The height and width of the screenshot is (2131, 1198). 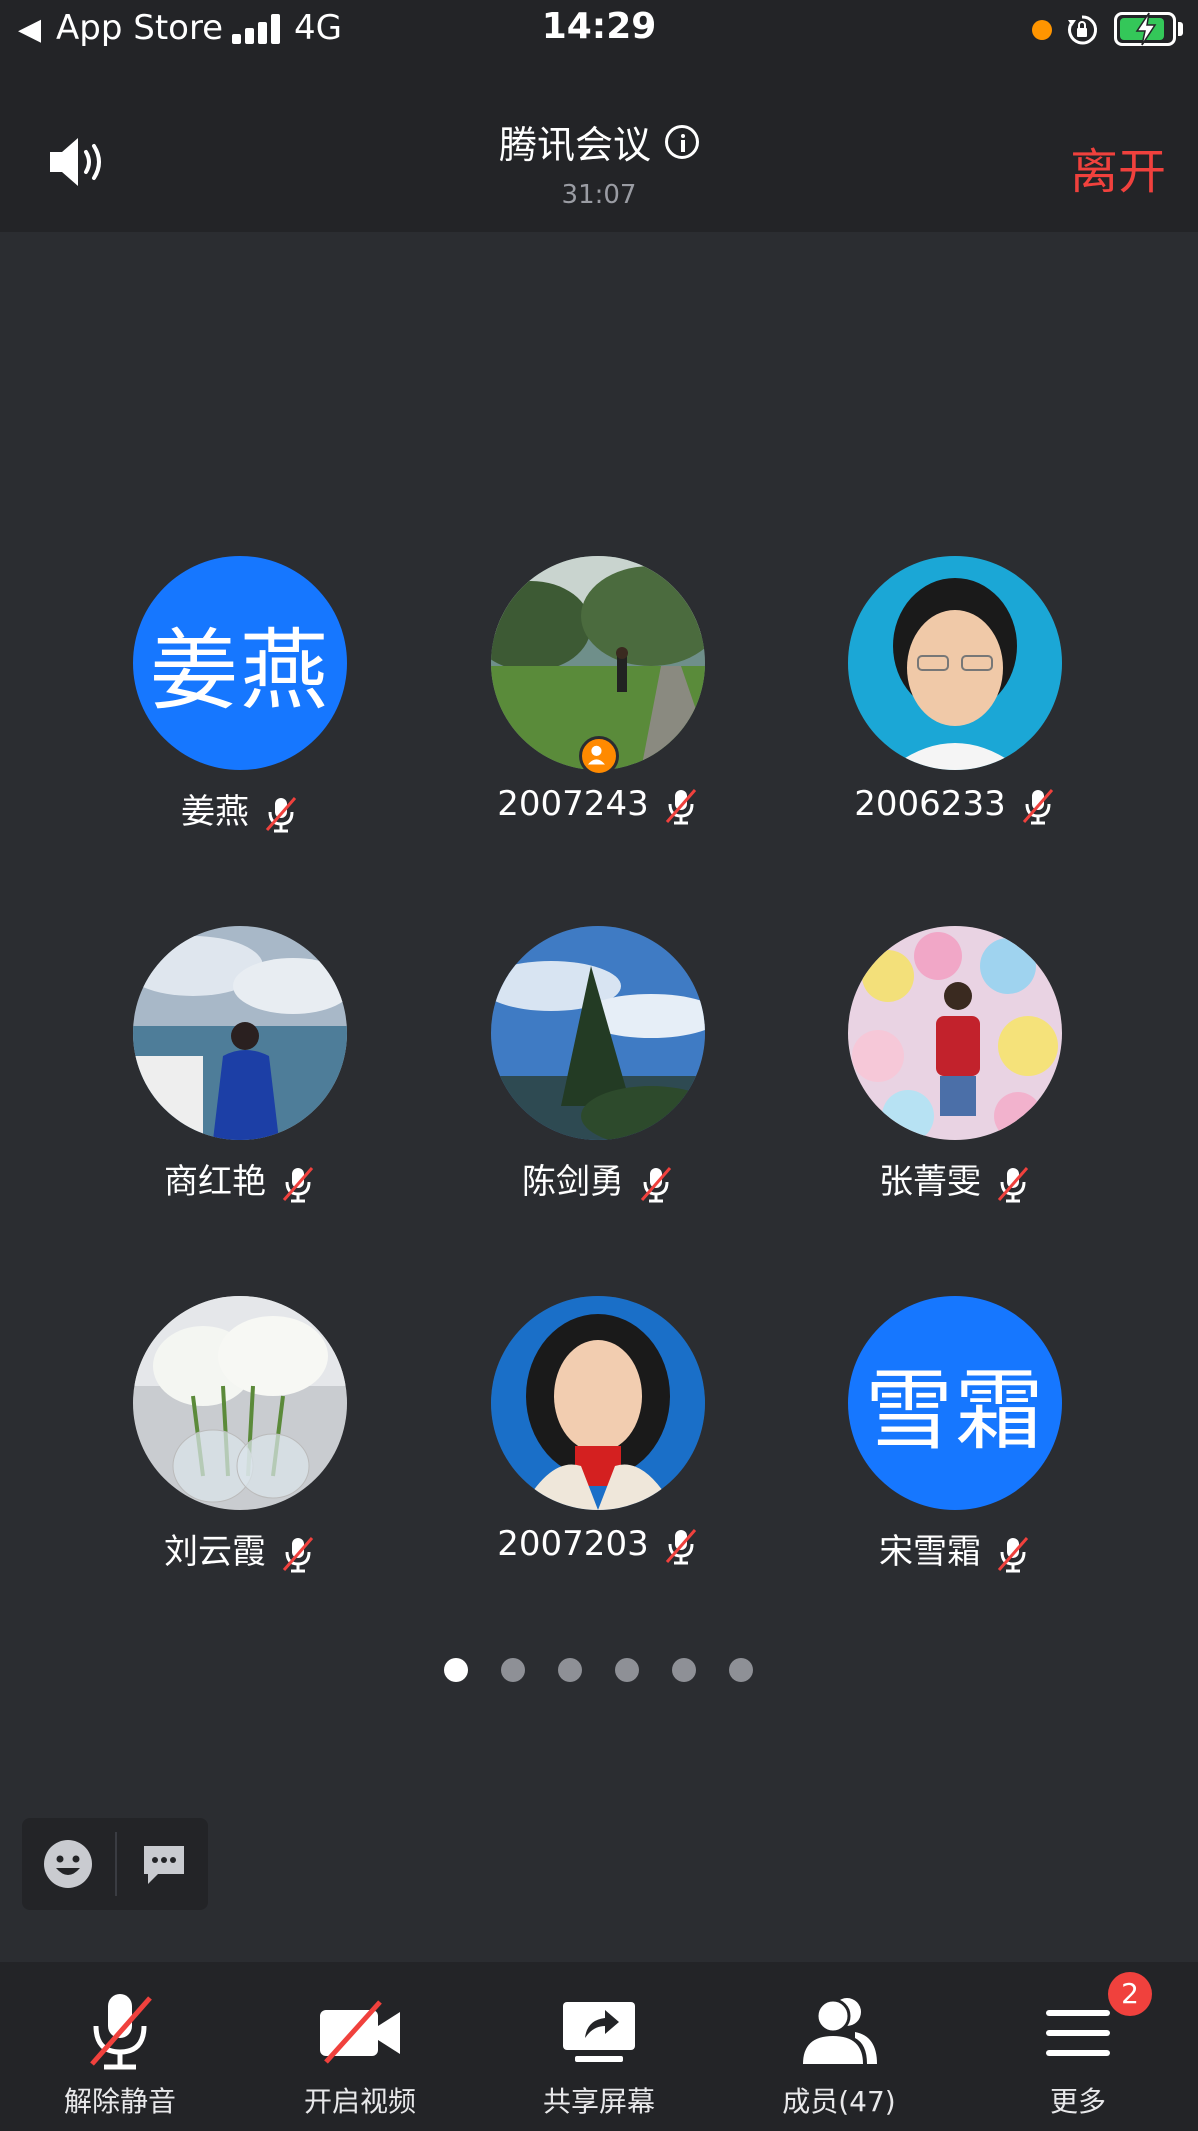 What do you see at coordinates (599, 2032) in the screenshot?
I see `share-screen-icon` at bounding box center [599, 2032].